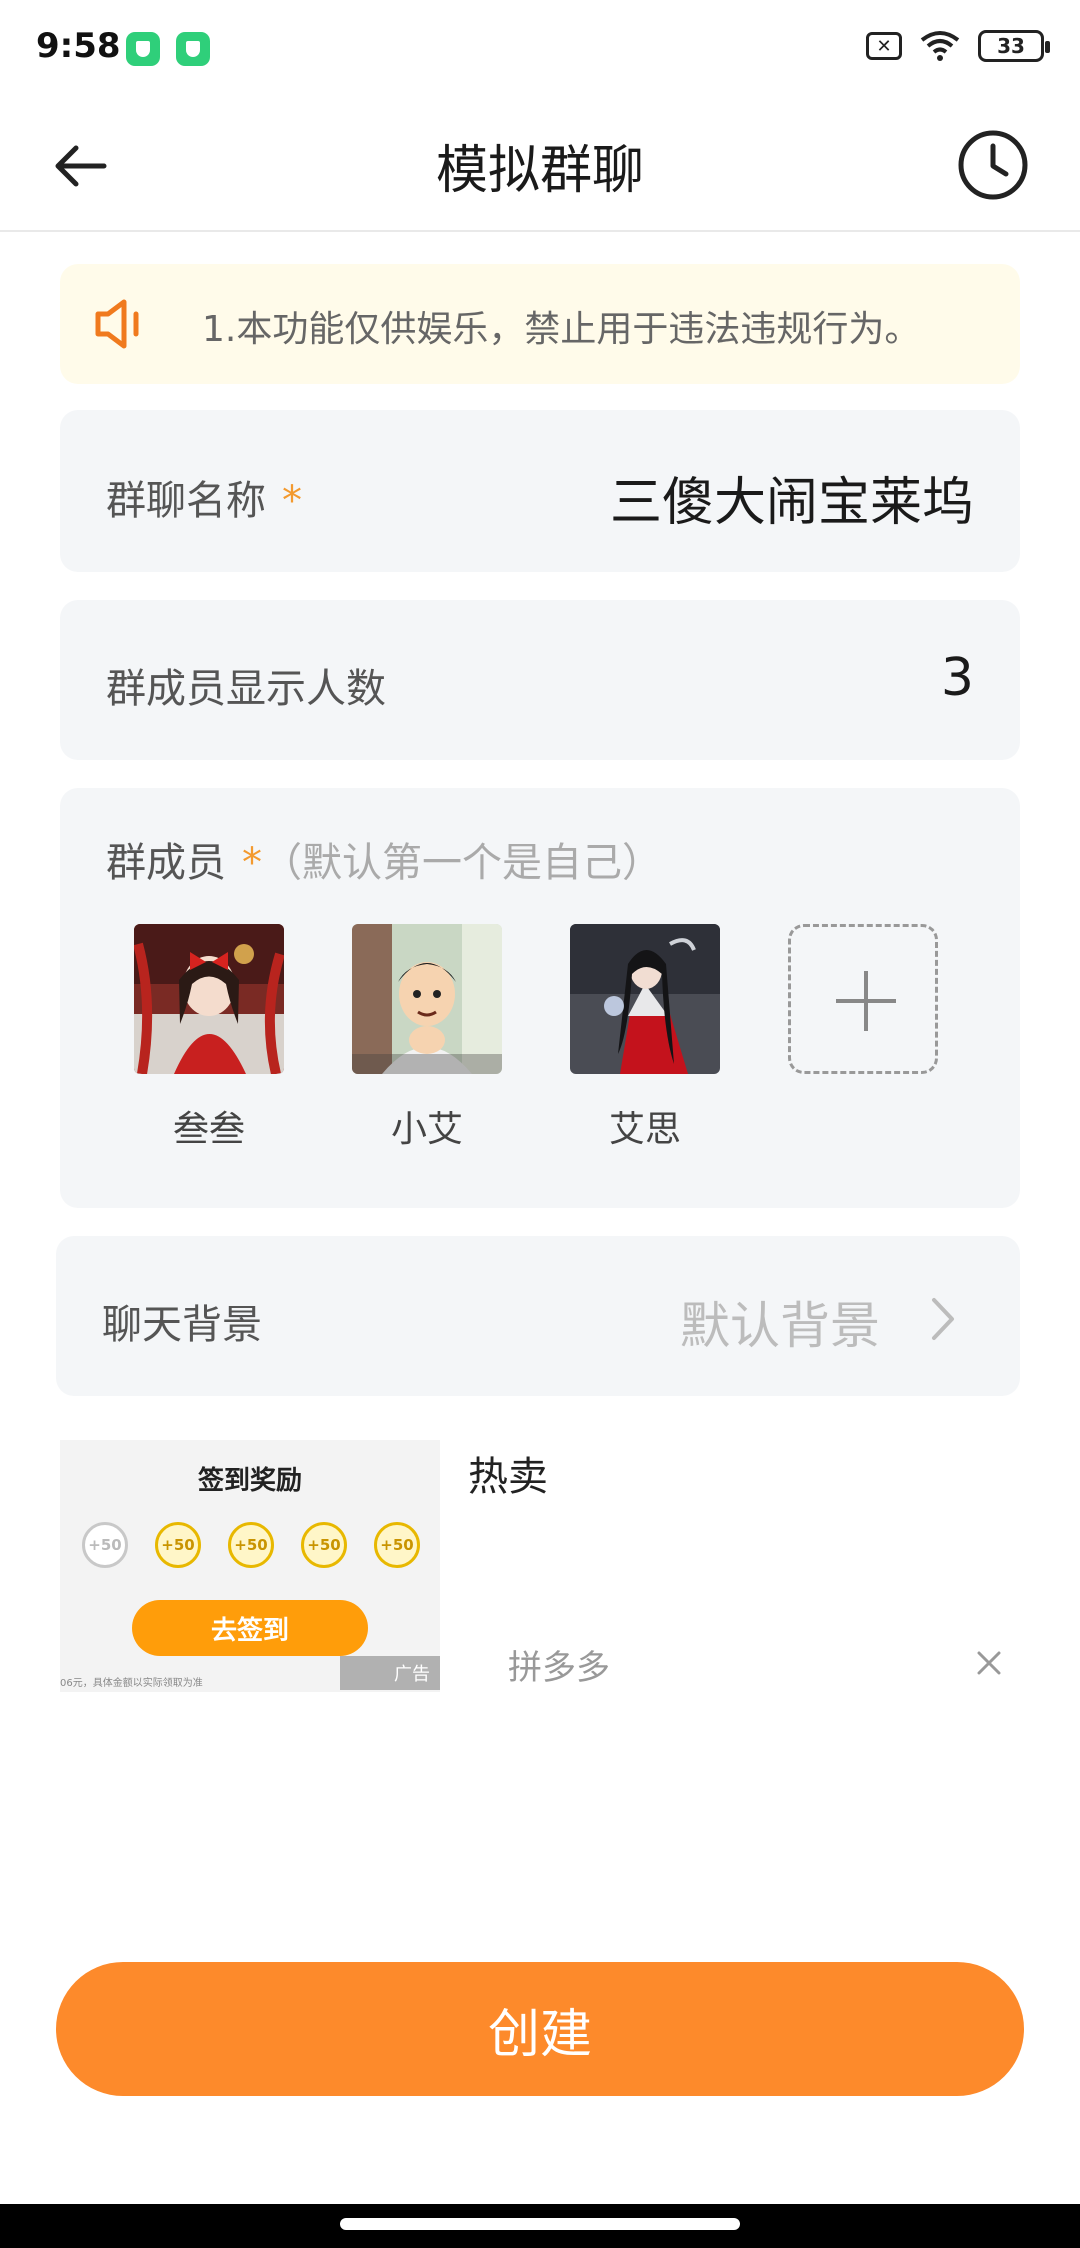  Describe the element at coordinates (208, 1129) in the screenshot. I see `member-name: 叁叁` at that location.